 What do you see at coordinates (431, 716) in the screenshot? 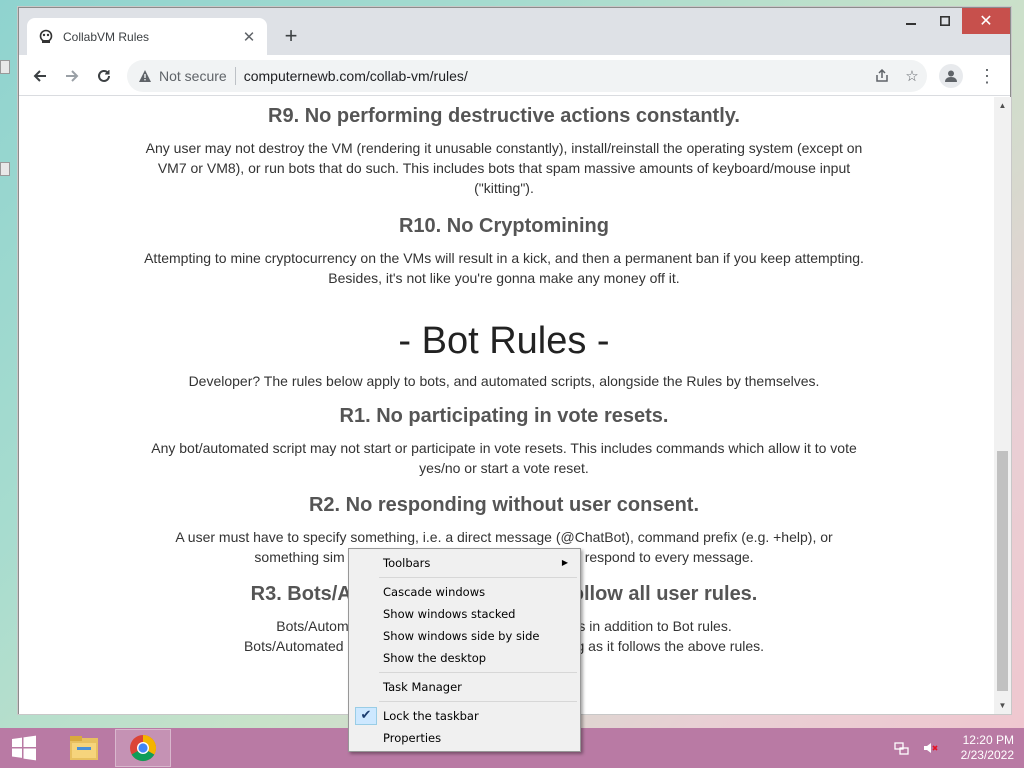
I see `menu-item-label: Lock the taskbar` at bounding box center [431, 716].